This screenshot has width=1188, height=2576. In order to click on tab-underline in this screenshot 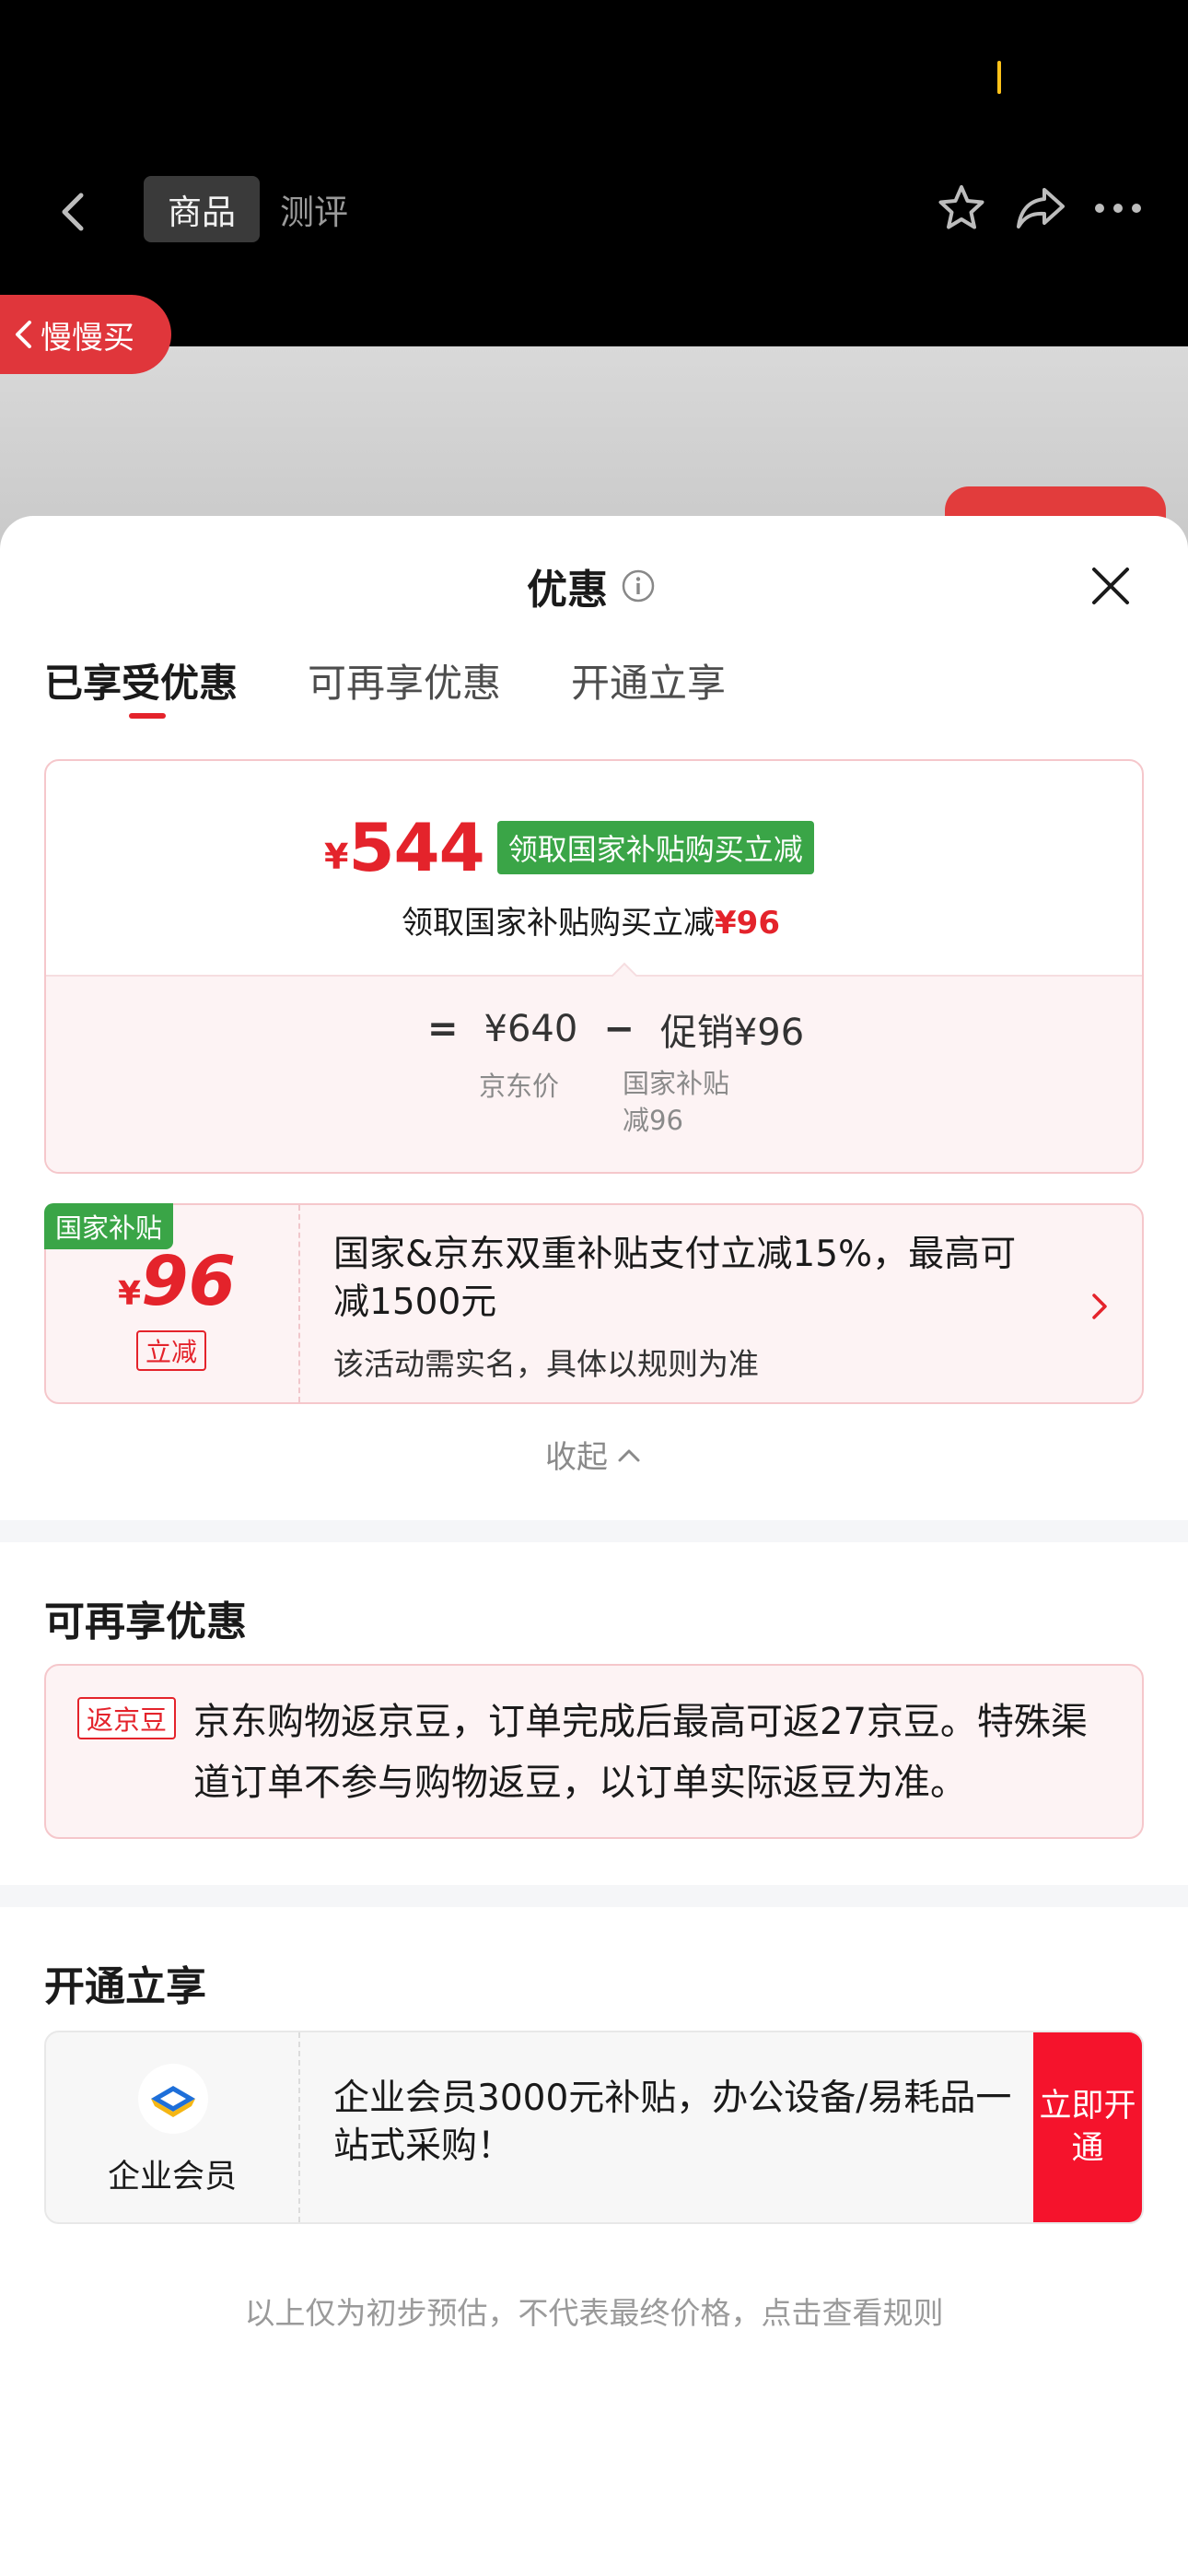, I will do `click(147, 716)`.